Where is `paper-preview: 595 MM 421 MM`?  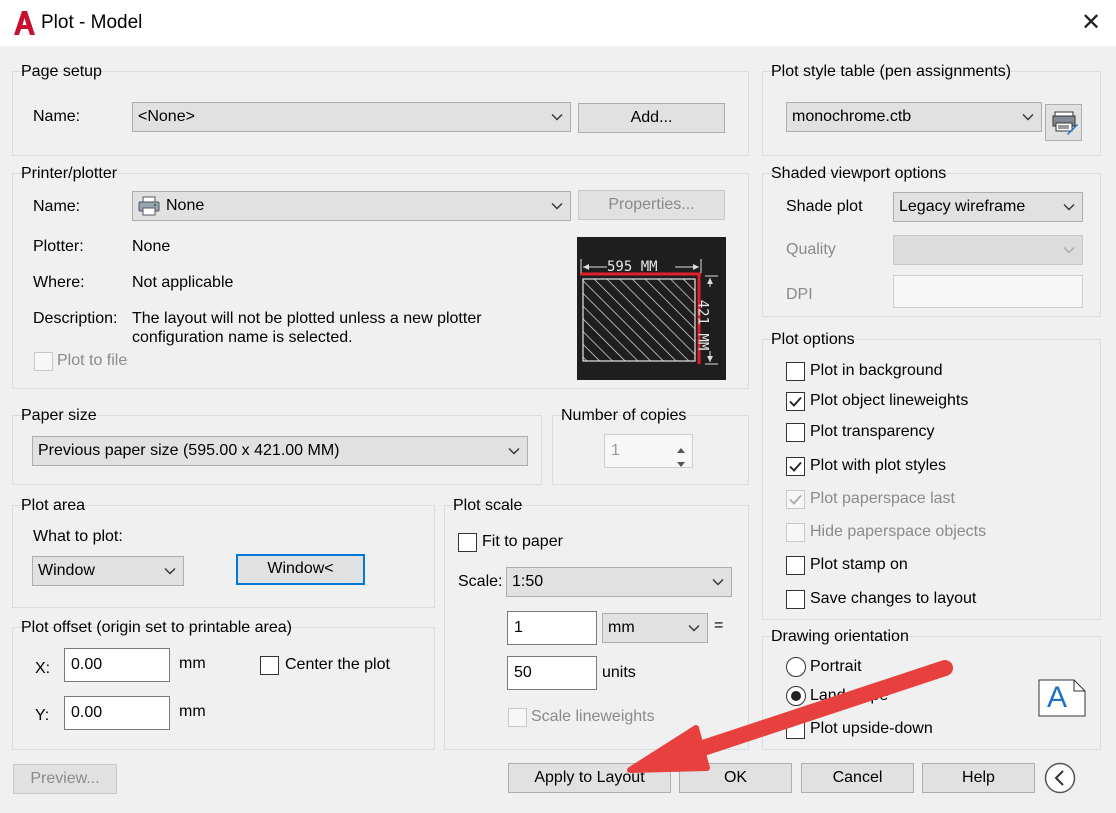
paper-preview: 595 MM 421 MM is located at coordinates (651, 308).